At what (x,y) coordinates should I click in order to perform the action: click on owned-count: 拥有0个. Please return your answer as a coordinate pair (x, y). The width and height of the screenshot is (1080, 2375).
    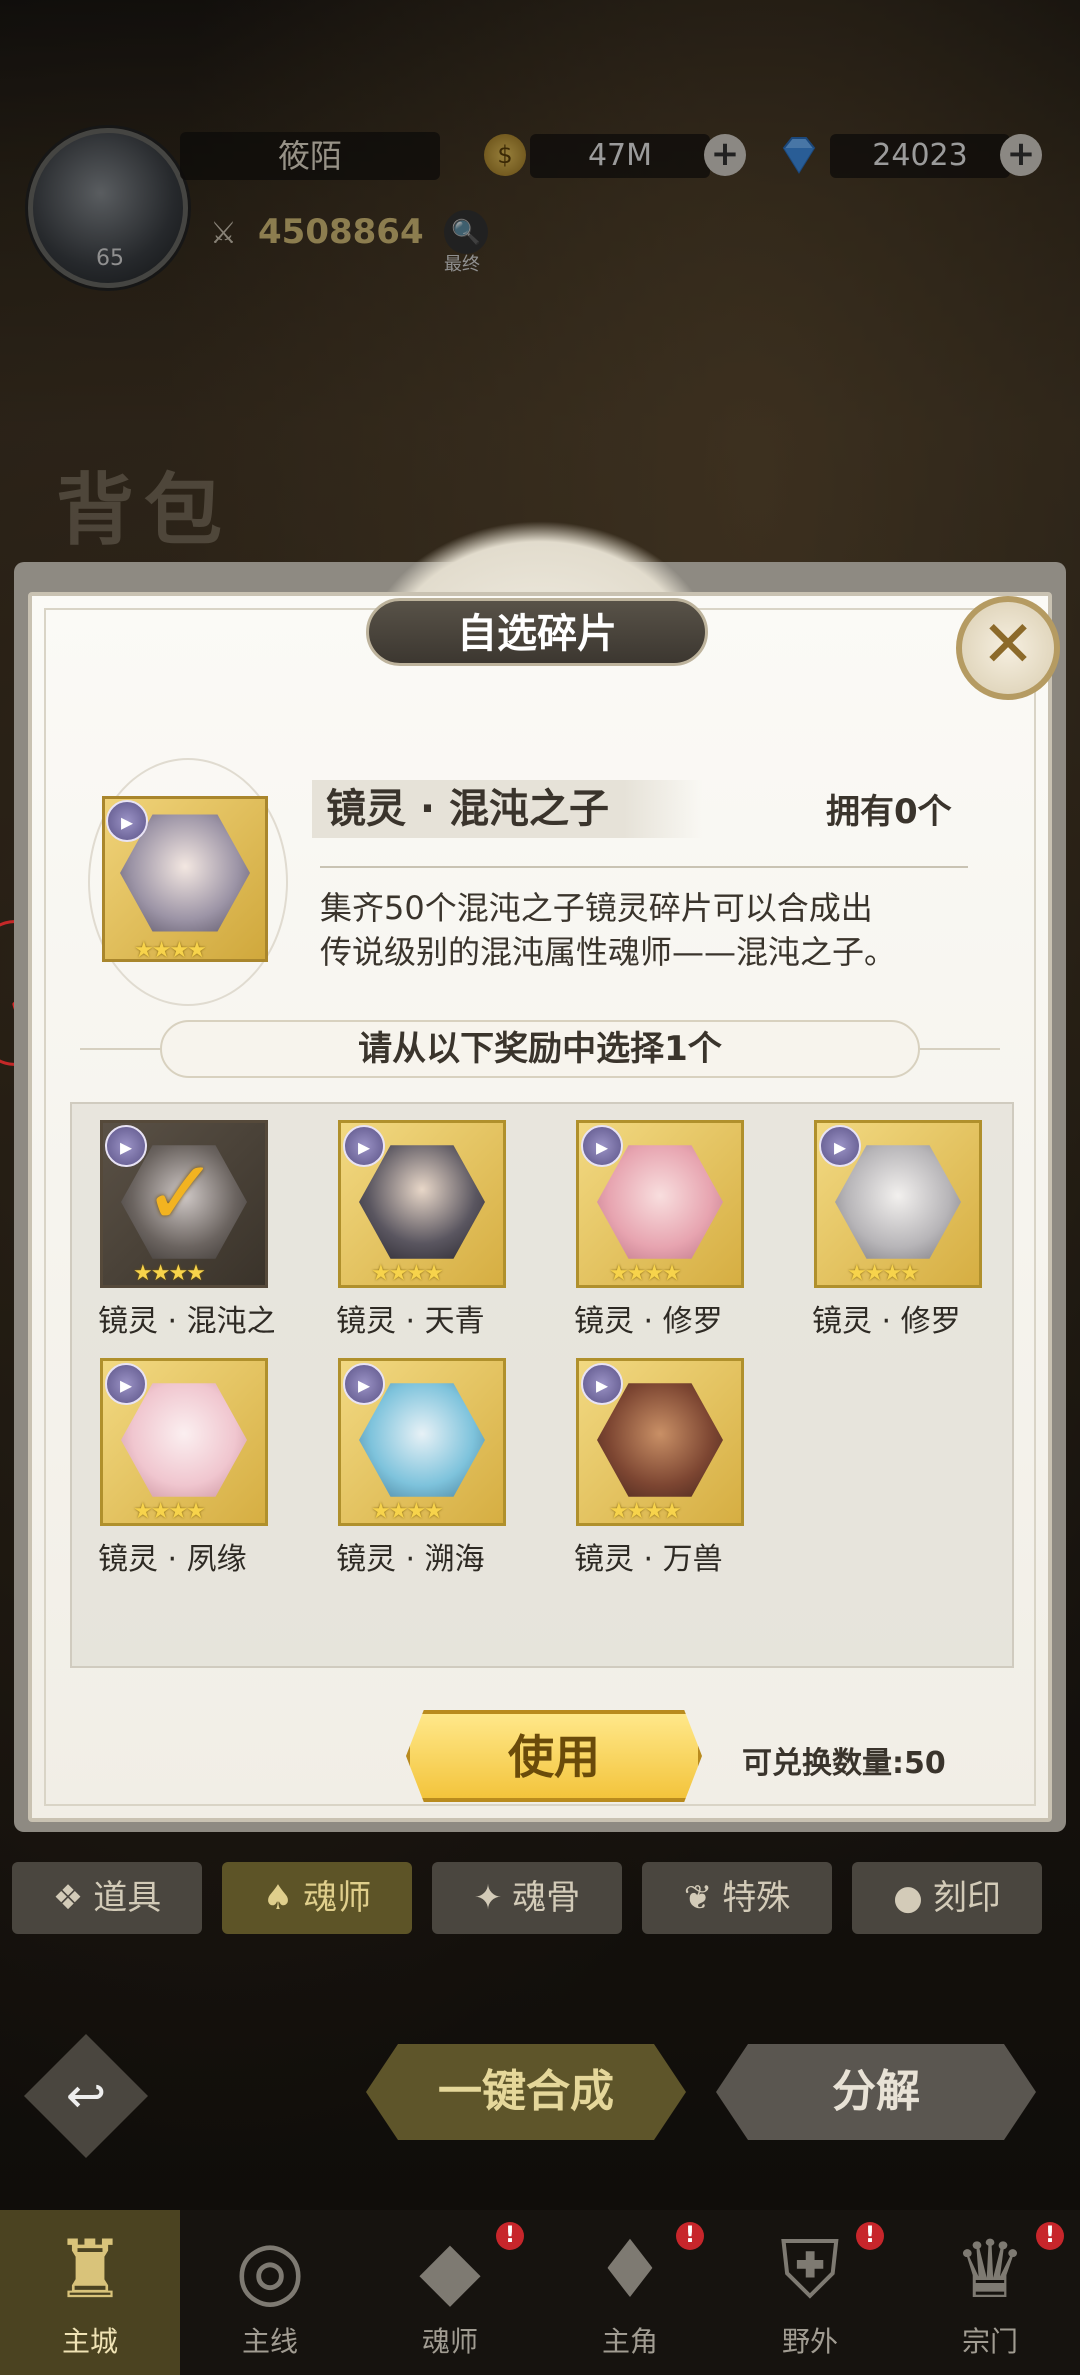
    Looking at the image, I should click on (889, 812).